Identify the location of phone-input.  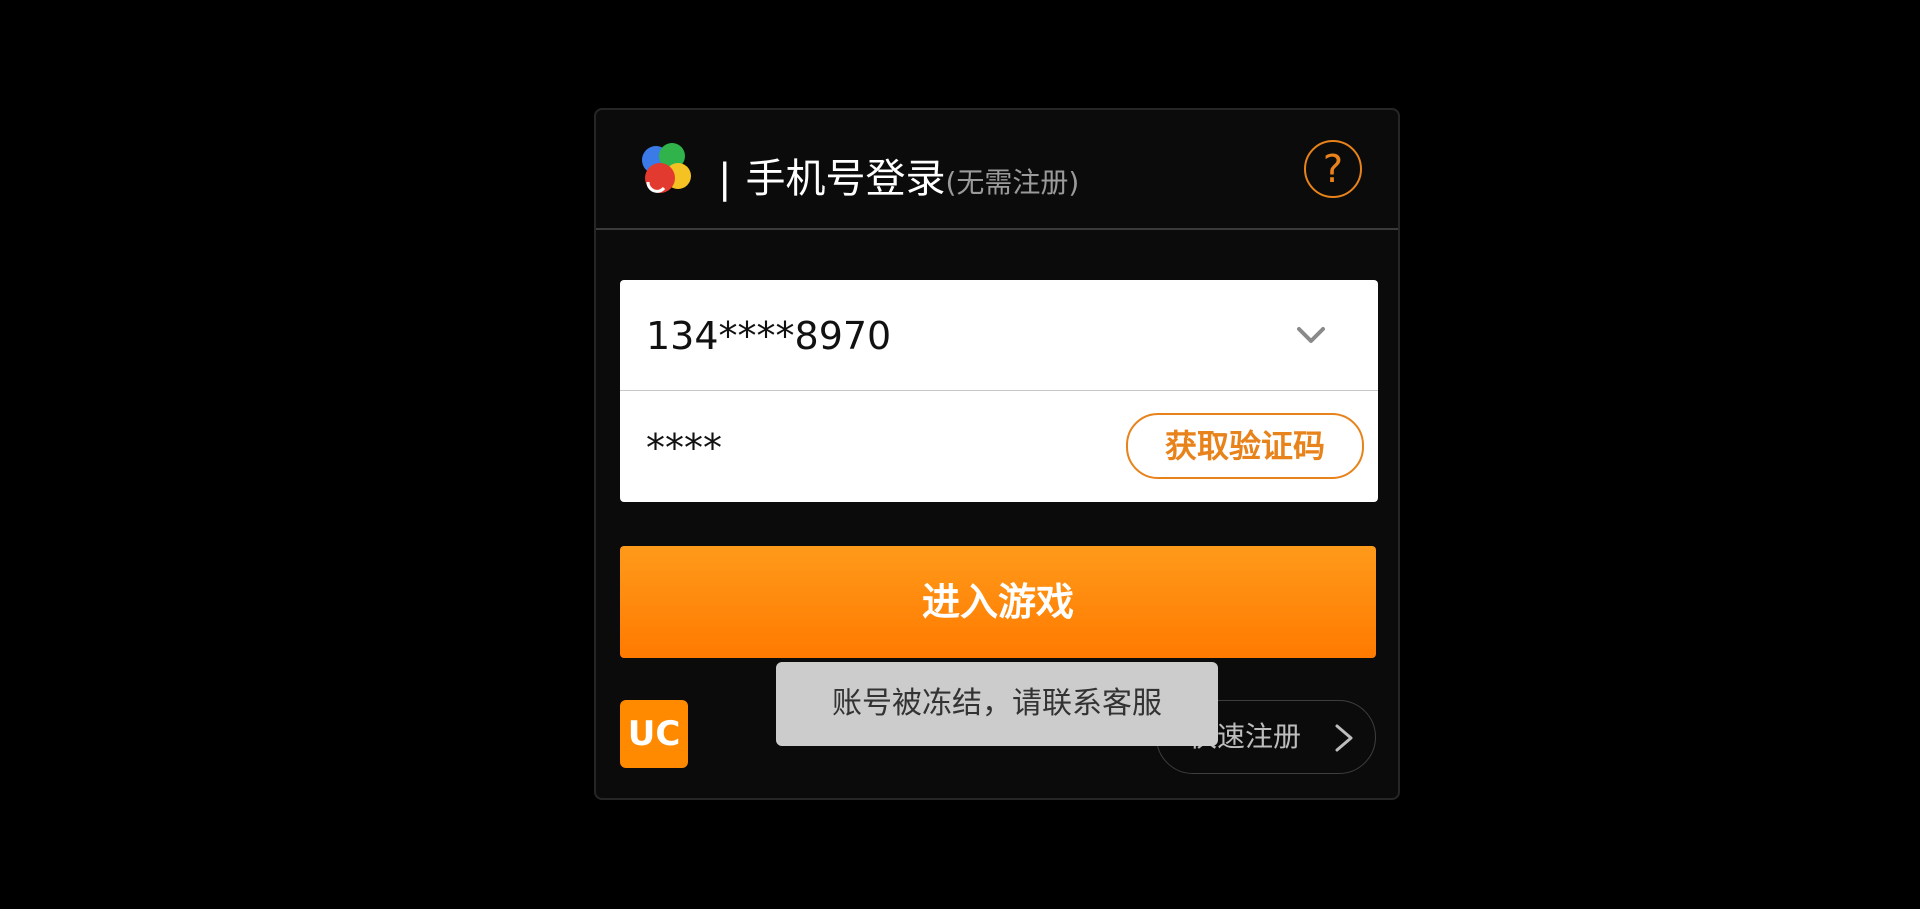
(886, 336).